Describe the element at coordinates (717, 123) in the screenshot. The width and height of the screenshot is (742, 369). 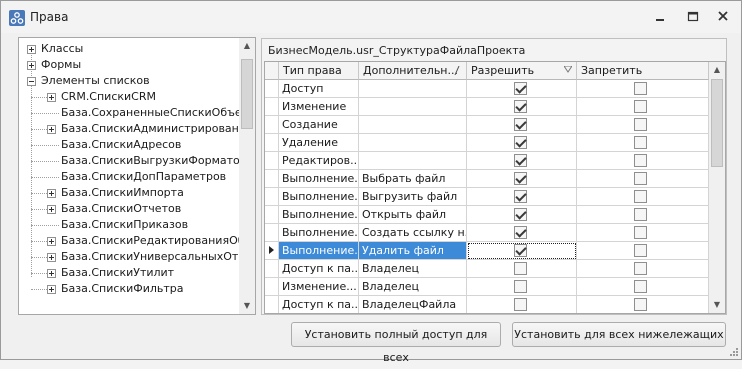
I see `grid-scroll-thumb` at that location.